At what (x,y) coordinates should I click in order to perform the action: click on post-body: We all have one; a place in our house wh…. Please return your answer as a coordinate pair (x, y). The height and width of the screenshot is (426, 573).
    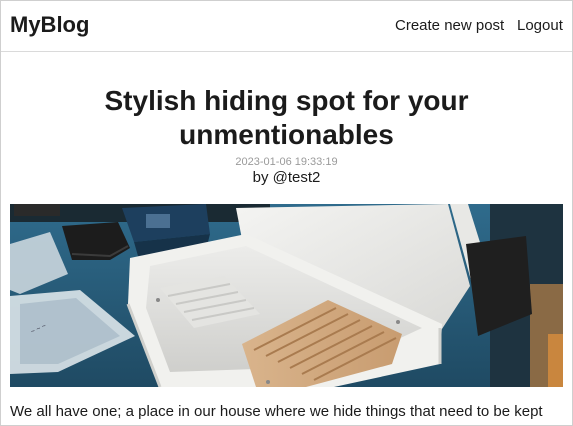
    Looking at the image, I should click on (284, 414).